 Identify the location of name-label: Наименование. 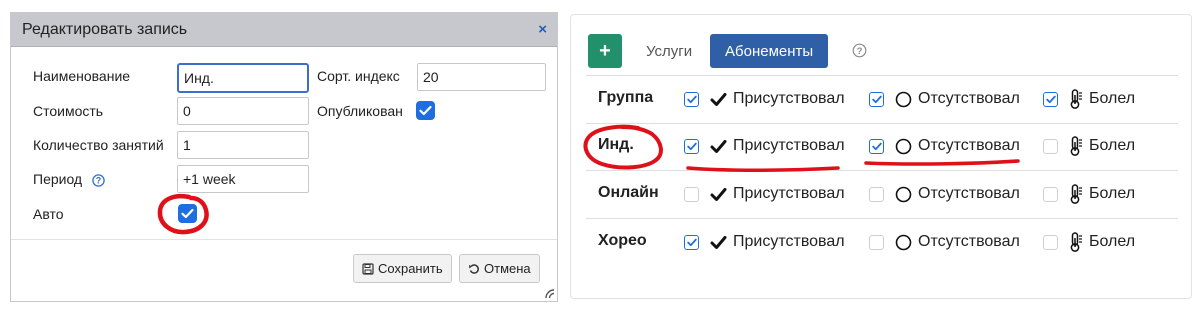
(82, 76).